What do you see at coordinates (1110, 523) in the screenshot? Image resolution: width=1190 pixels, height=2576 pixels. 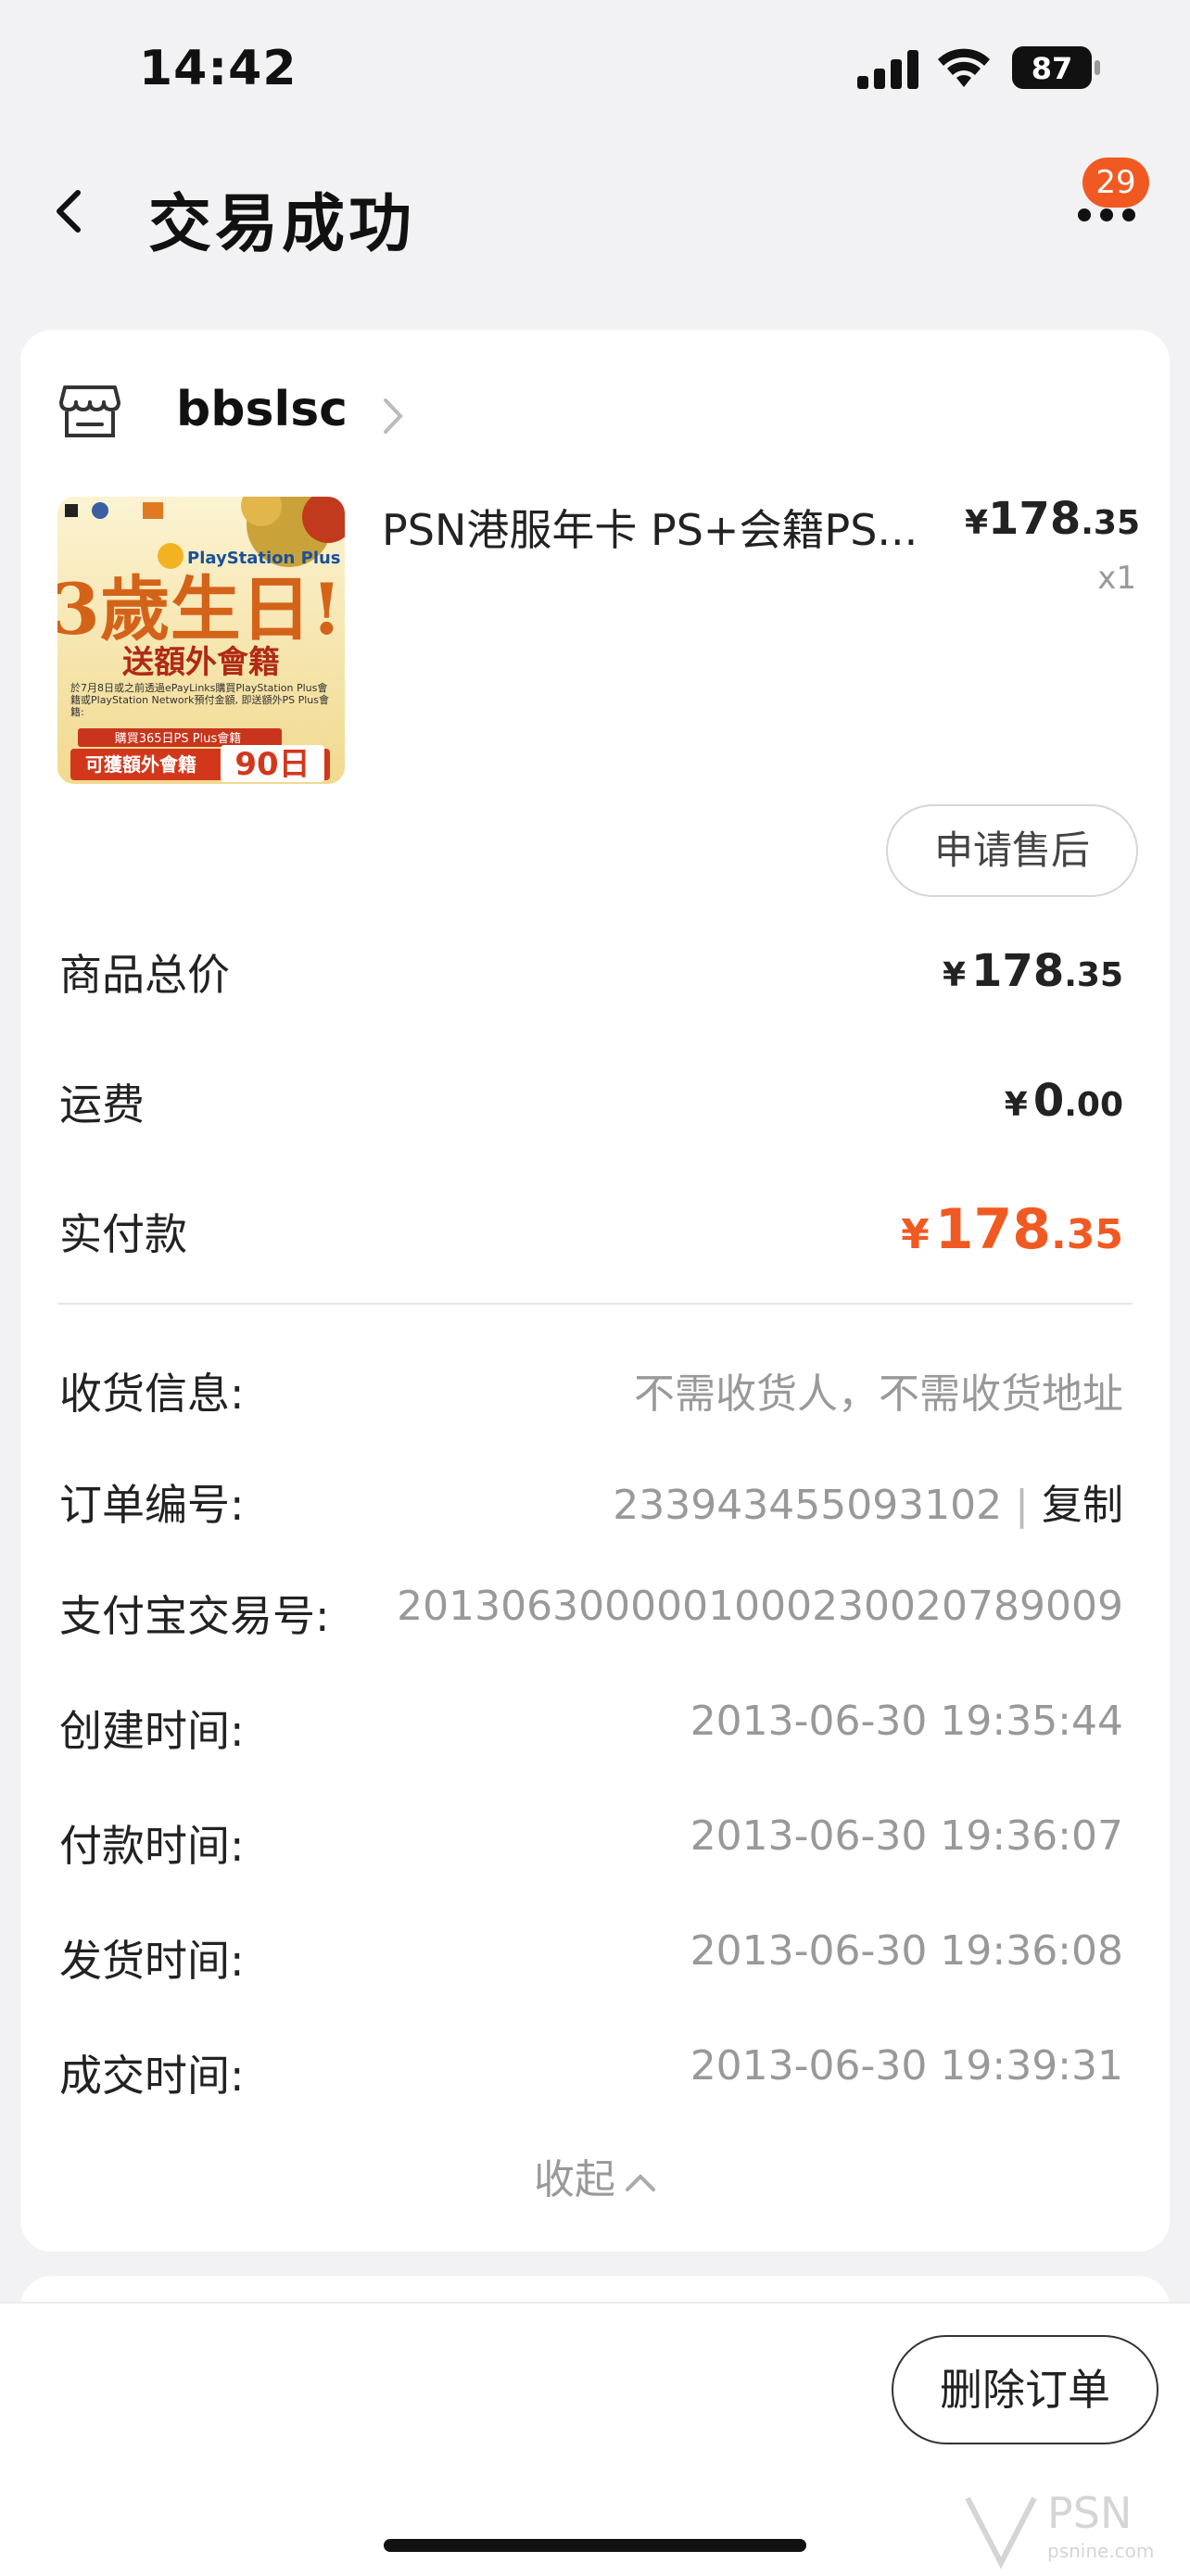 I see `price-decimal: .35` at bounding box center [1110, 523].